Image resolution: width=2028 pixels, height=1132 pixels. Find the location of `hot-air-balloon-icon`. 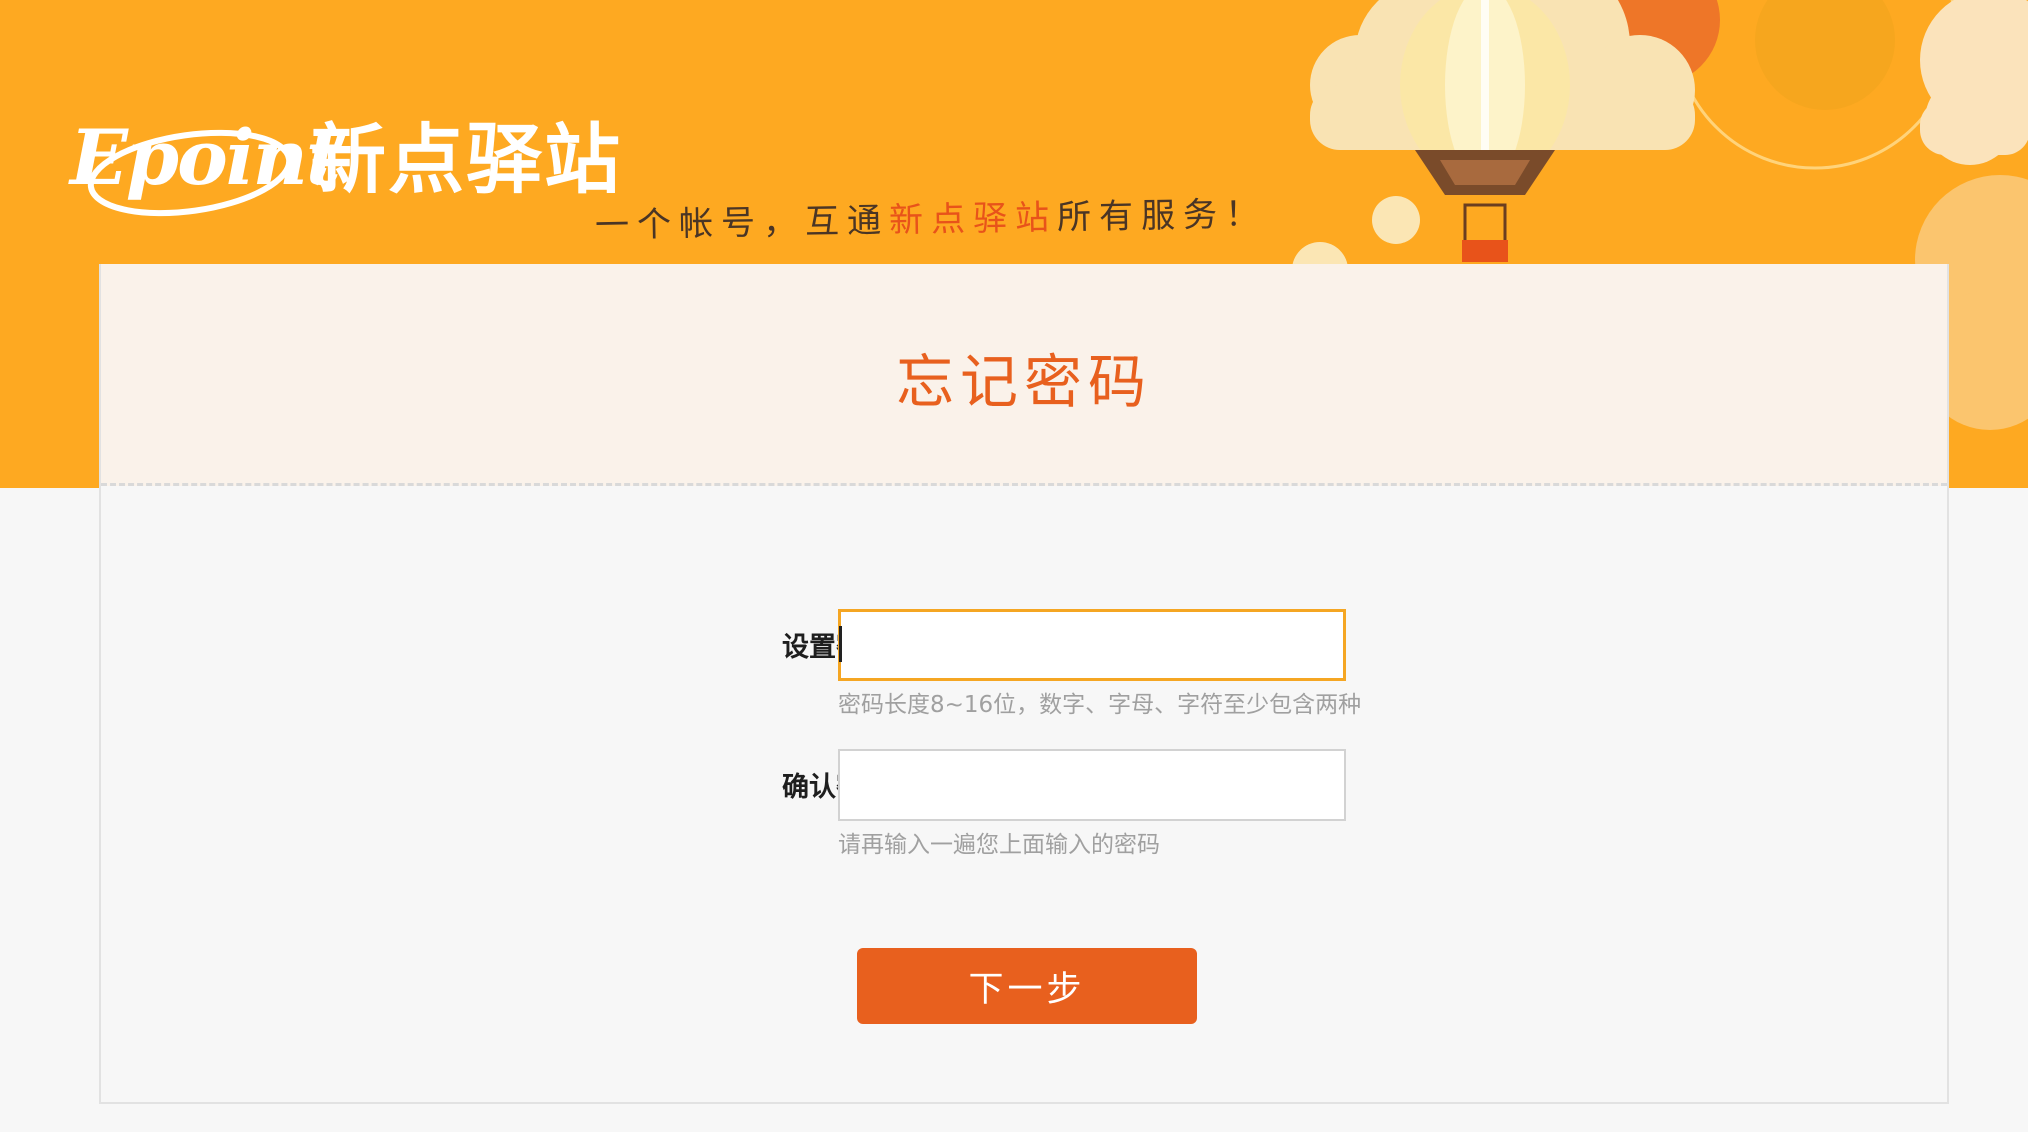

hot-air-balloon-icon is located at coordinates (1485, 131).